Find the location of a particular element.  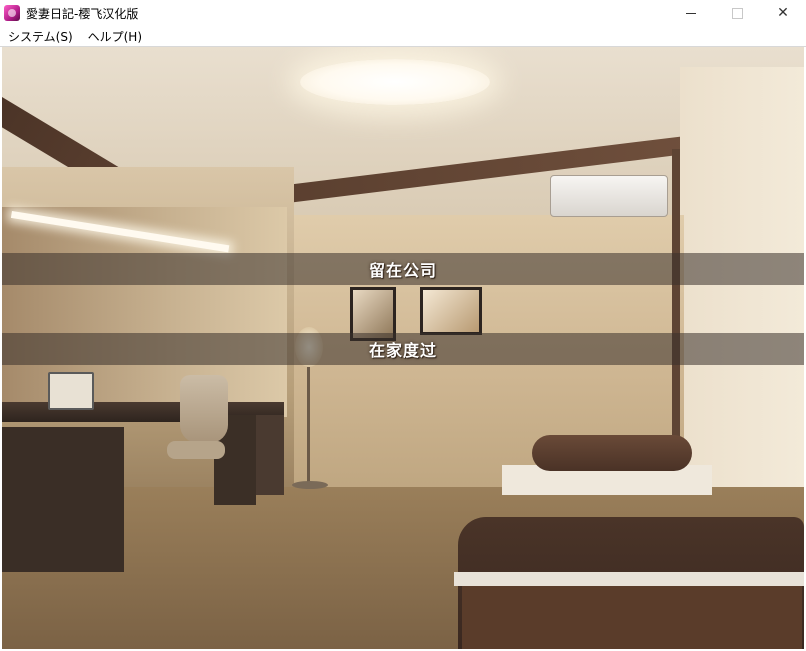

close-icon: ✕ is located at coordinates (783, 13).